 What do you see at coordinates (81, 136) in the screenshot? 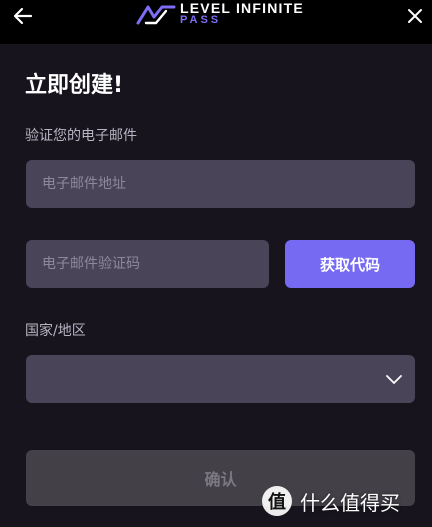
I see `email-section-label: 验证您的电子邮件` at bounding box center [81, 136].